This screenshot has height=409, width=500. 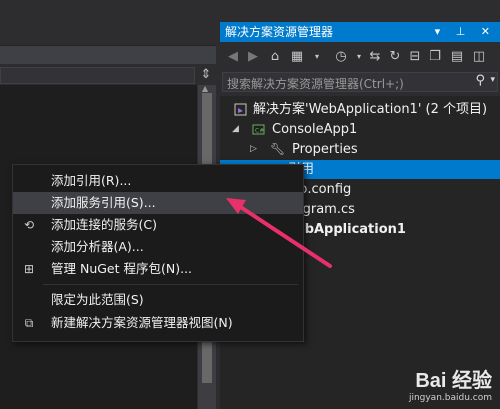 What do you see at coordinates (325, 149) in the screenshot?
I see `tree-label: Properties` at bounding box center [325, 149].